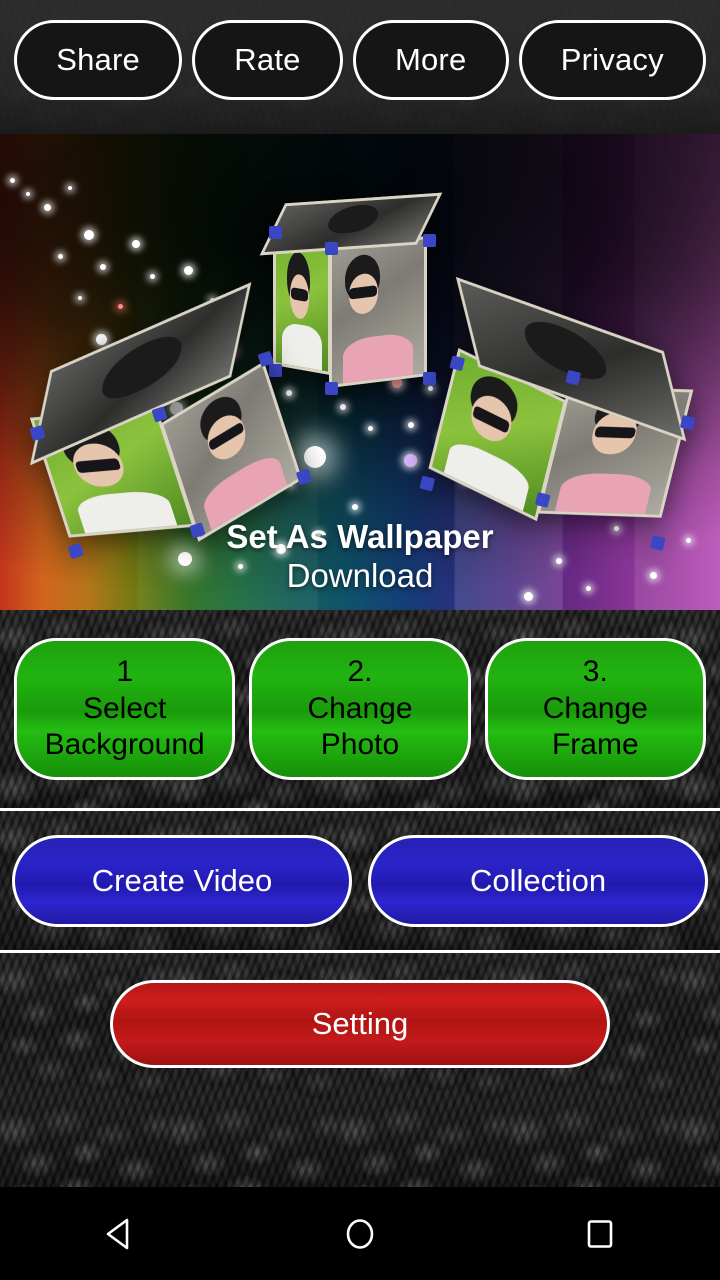  I want to click on download-label: Download, so click(360, 576).